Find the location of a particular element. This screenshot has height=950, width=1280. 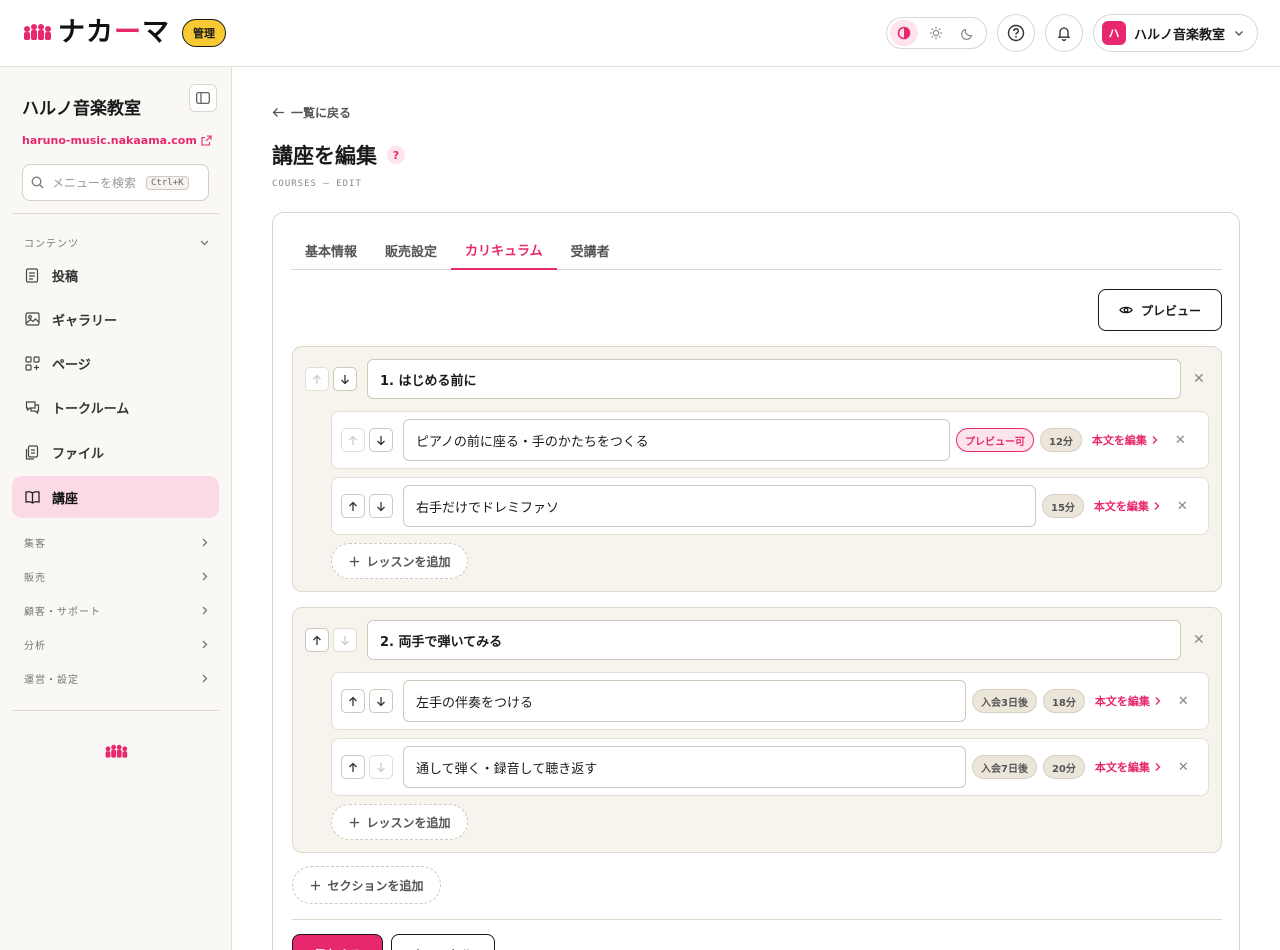

site-url-link: haruno-music.nakaama.com is located at coordinates (117, 140).